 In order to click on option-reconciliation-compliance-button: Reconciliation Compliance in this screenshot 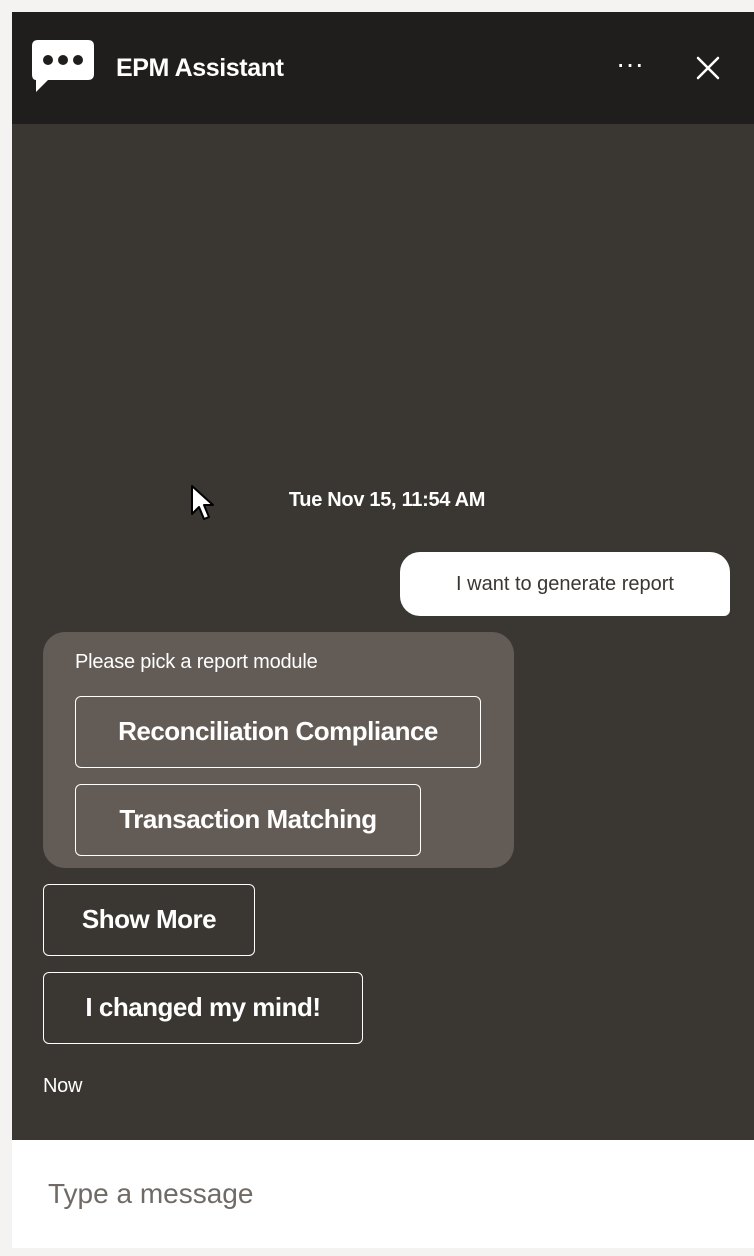, I will do `click(278, 732)`.